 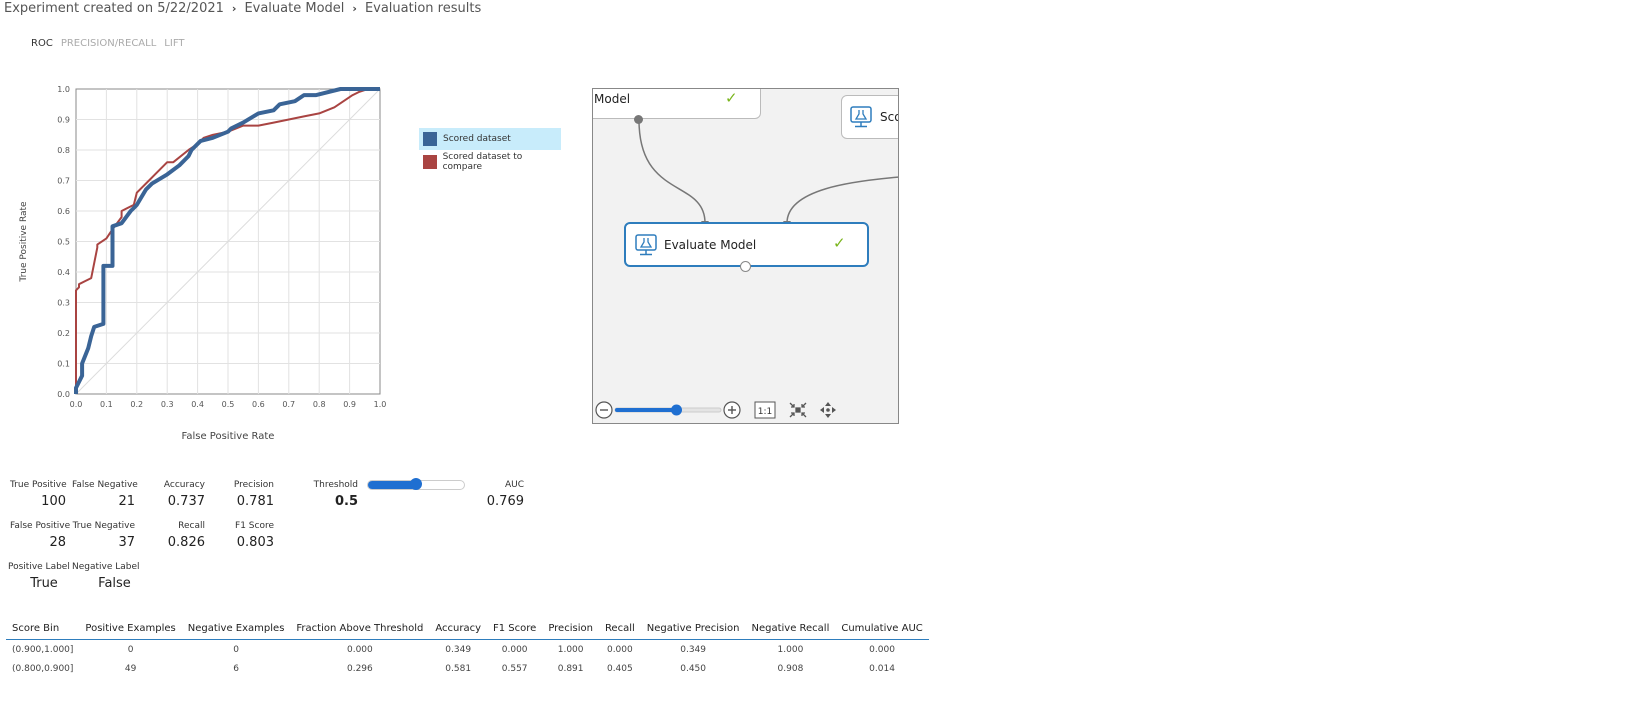 I want to click on y-tick-label: 0.9, so click(x=63, y=120).